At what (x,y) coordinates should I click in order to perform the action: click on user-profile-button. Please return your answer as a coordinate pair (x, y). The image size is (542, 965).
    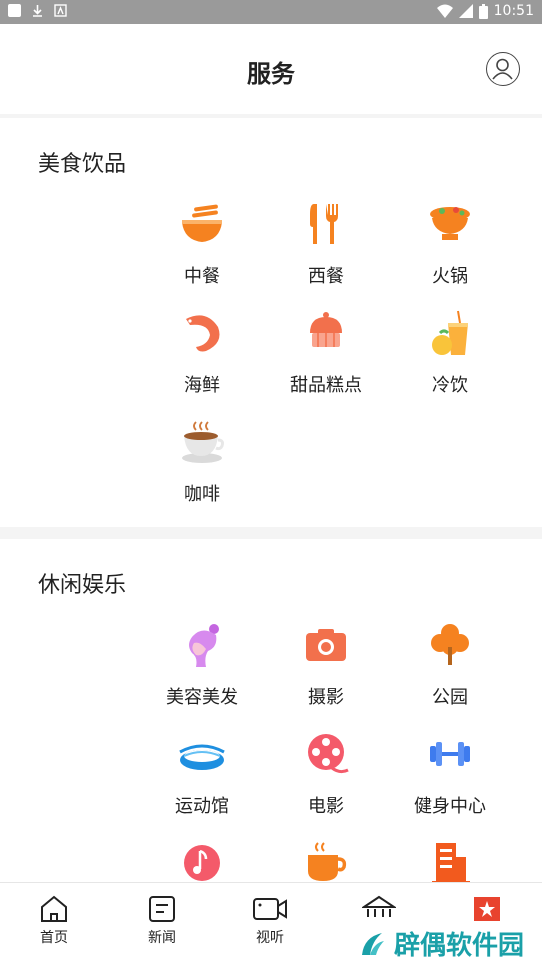
    Looking at the image, I should click on (503, 69).